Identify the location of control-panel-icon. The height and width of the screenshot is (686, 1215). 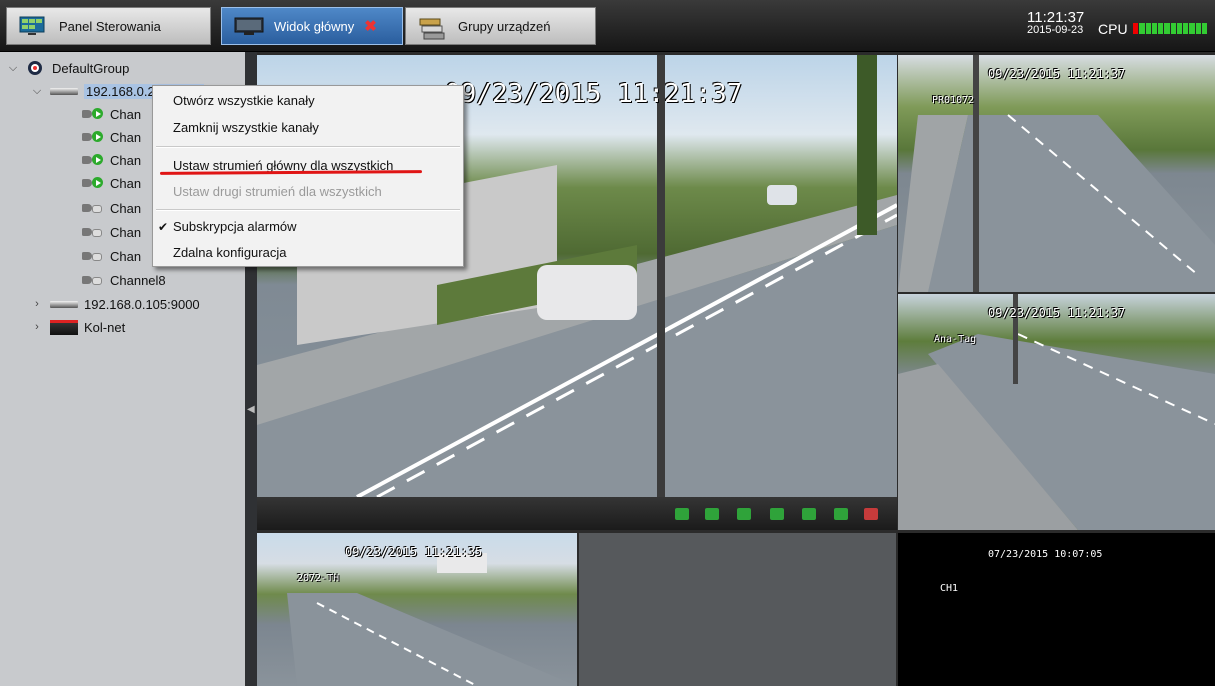
(32, 26).